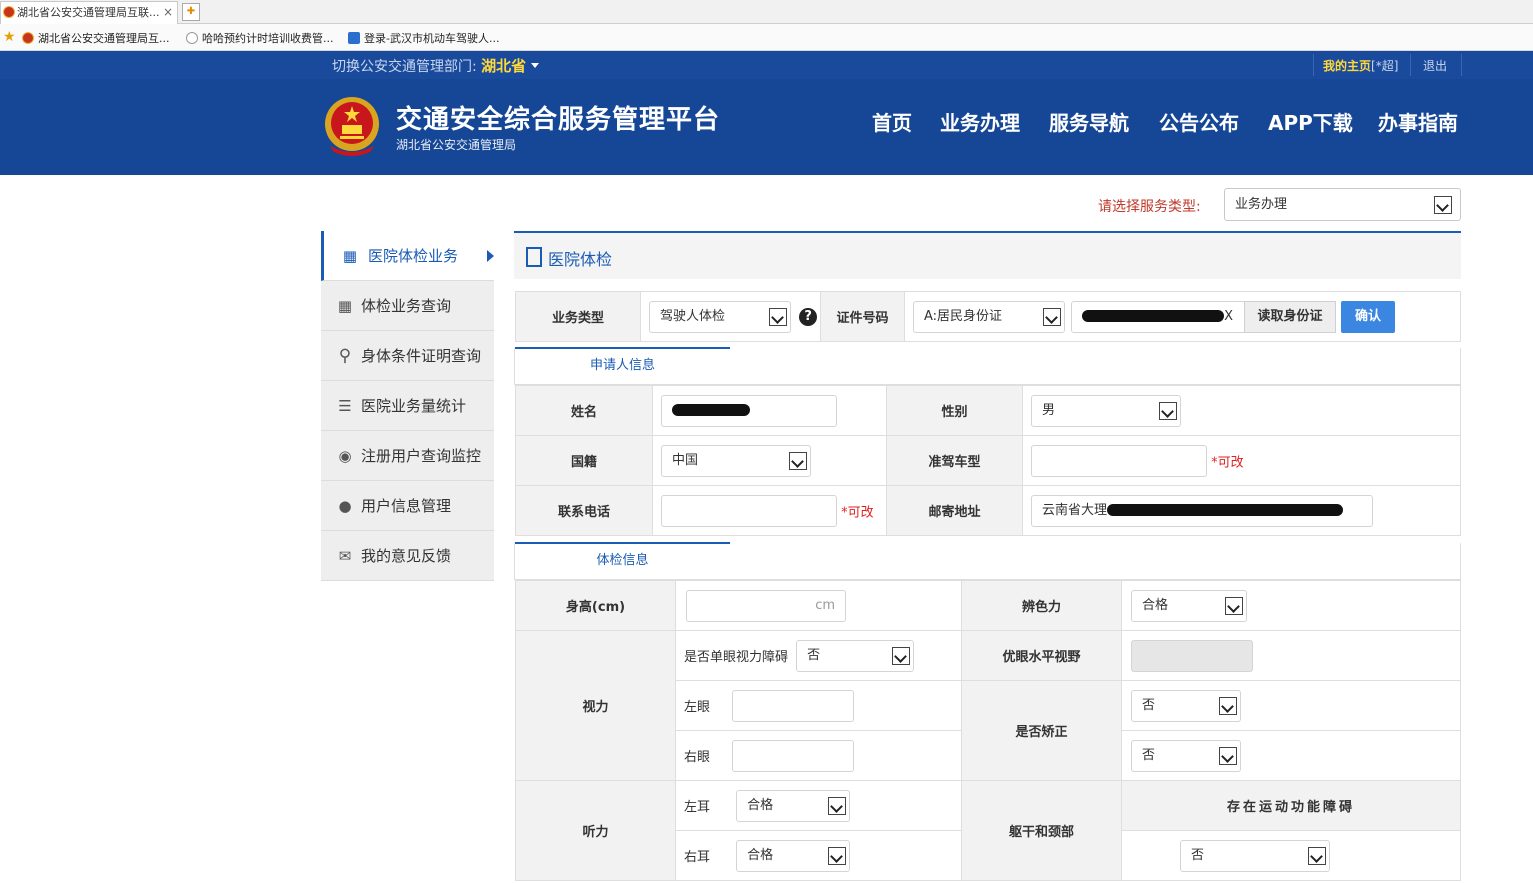 This screenshot has width=1533, height=883. Describe the element at coordinates (1160, 316) in the screenshot. I see `id-number-input: X` at that location.